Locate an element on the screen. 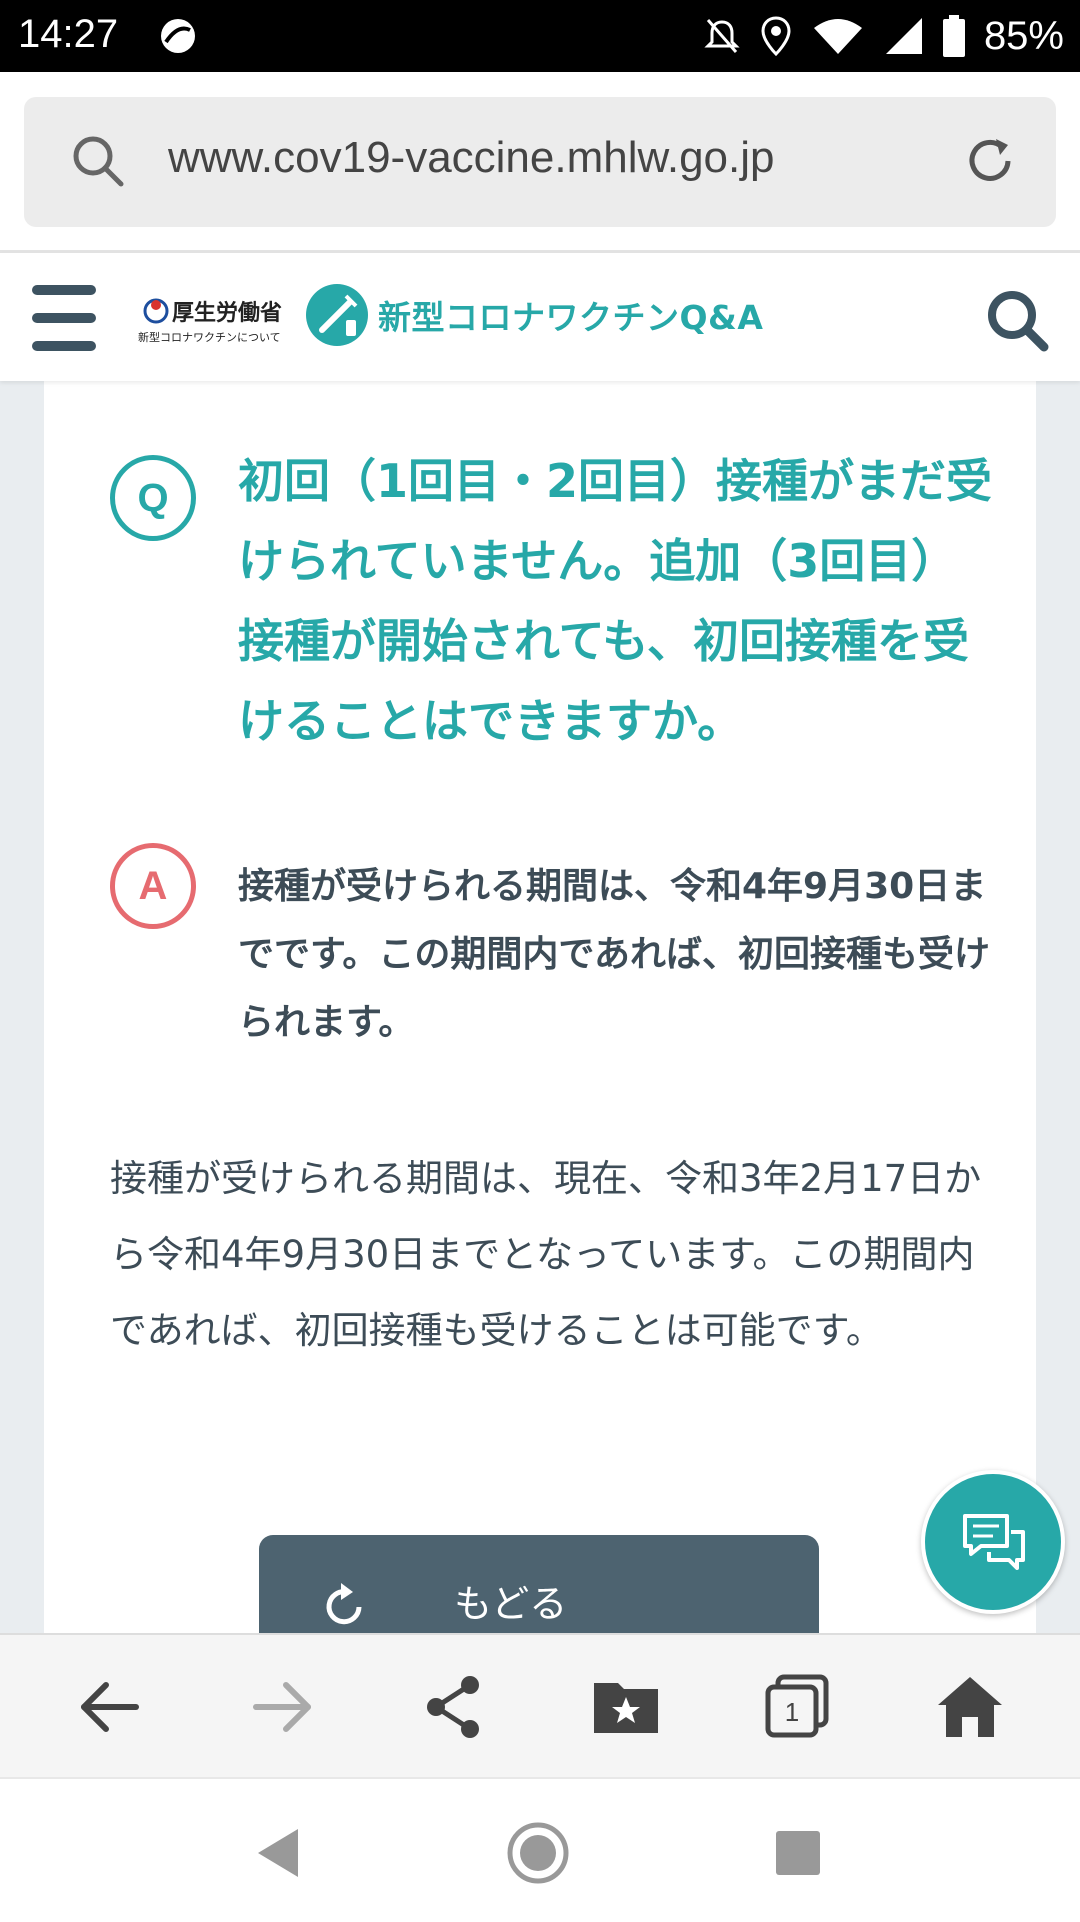 The height and width of the screenshot is (1922, 1080). home-icon is located at coordinates (970, 1707).